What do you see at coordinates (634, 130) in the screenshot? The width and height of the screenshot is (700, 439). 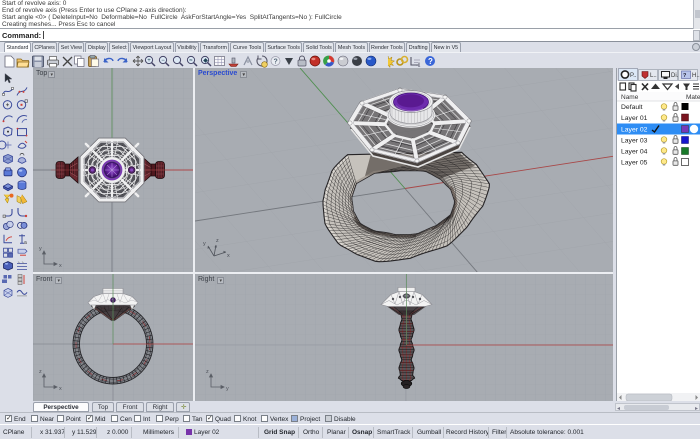 I see `svg-text: Layer 02` at bounding box center [634, 130].